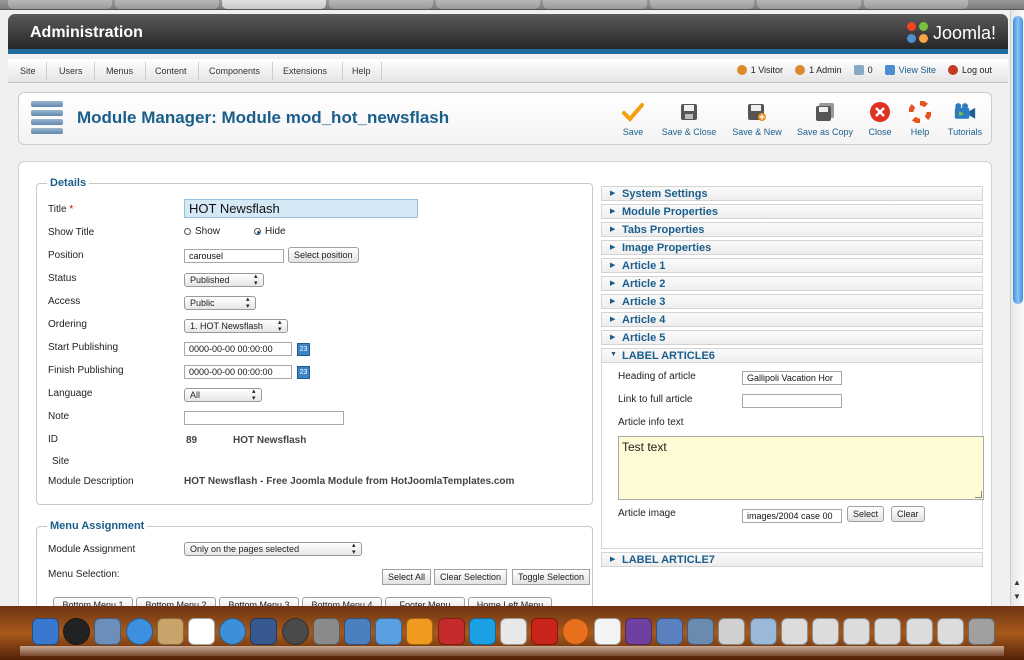  Describe the element at coordinates (326, 631) in the screenshot. I see `system-preferences-icon` at that location.